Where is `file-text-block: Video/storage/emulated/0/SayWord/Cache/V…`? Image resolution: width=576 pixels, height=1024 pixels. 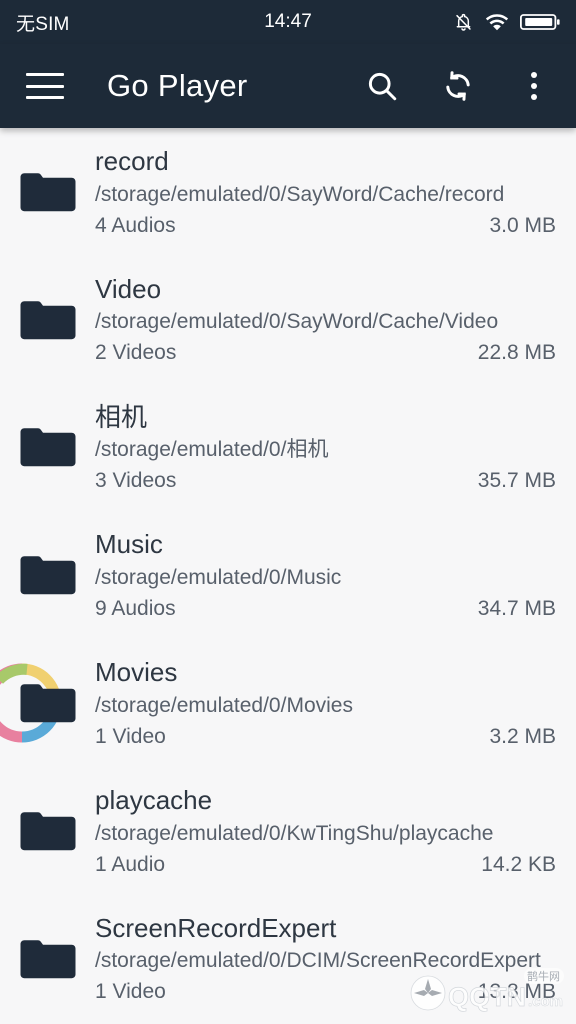 file-text-block: Video/storage/emulated/0/SayWord/Cache/V… is located at coordinates (325, 320).